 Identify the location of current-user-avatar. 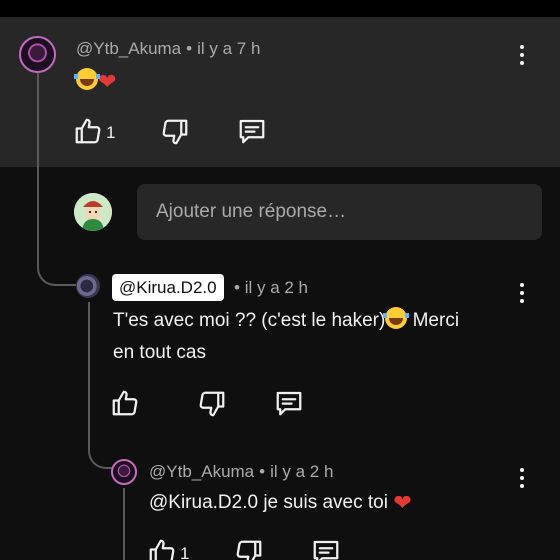
(93, 212).